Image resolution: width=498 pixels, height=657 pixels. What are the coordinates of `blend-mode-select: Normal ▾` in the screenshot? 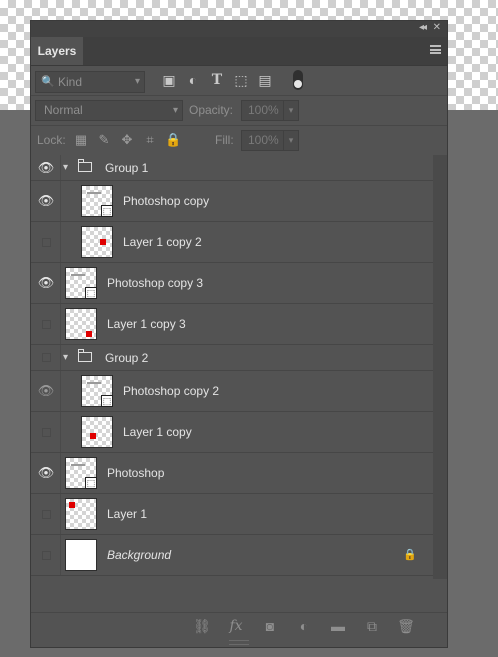 It's located at (109, 110).